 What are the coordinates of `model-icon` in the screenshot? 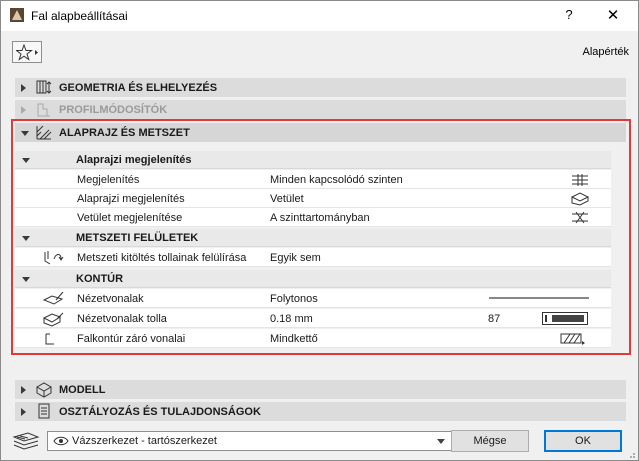 It's located at (44, 390).